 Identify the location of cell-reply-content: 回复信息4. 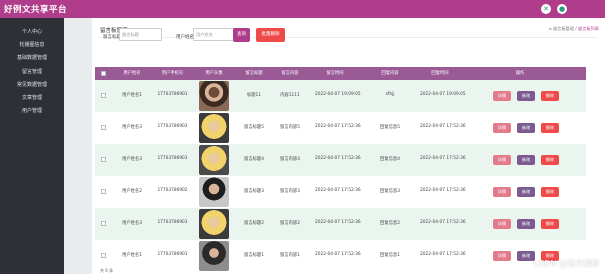
(390, 159).